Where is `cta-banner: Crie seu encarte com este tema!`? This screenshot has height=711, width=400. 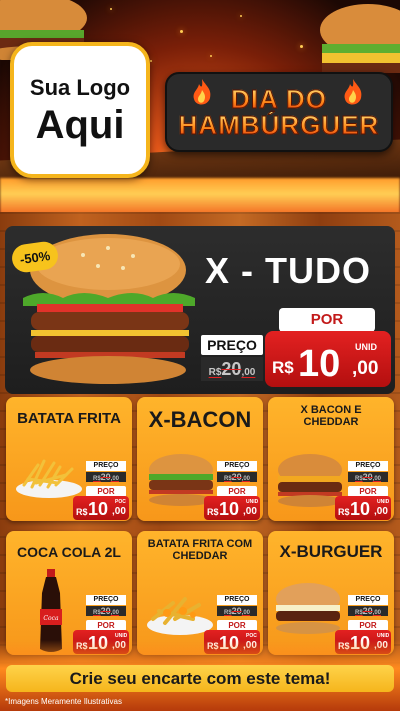 cta-banner: Crie seu encarte com este tema! is located at coordinates (200, 678).